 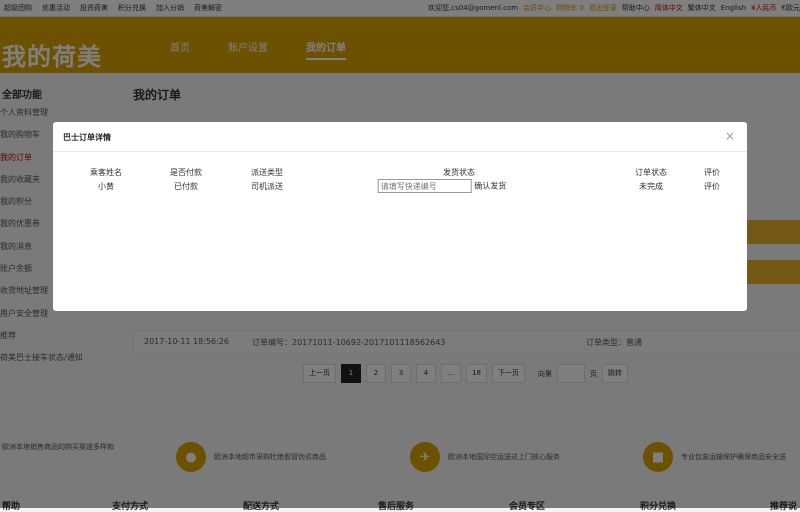 What do you see at coordinates (712, 172) in the screenshot?
I see `col-header-review: 评价` at bounding box center [712, 172].